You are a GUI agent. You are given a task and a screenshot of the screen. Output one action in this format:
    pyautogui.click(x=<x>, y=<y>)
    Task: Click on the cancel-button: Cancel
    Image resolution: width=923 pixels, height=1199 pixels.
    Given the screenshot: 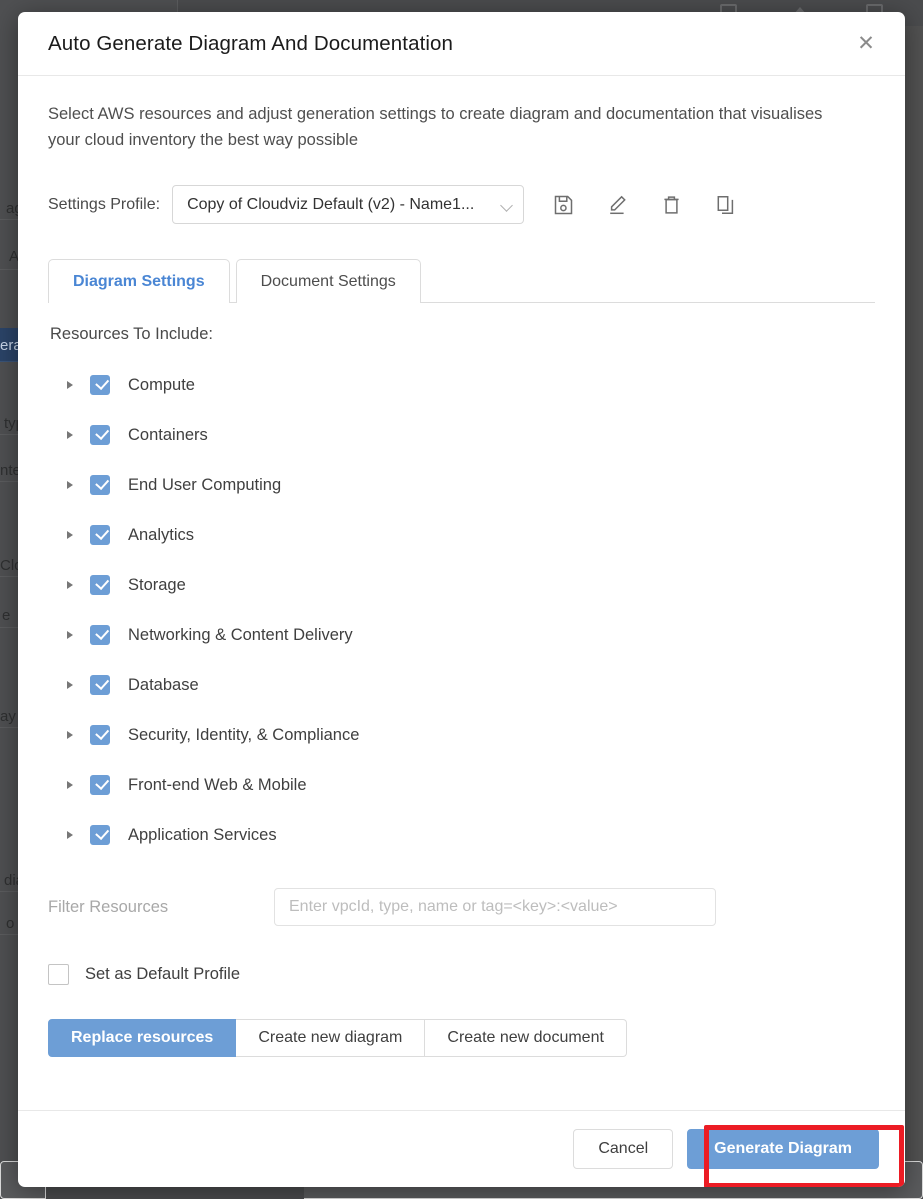 What is the action you would take?
    pyautogui.click(x=623, y=1149)
    